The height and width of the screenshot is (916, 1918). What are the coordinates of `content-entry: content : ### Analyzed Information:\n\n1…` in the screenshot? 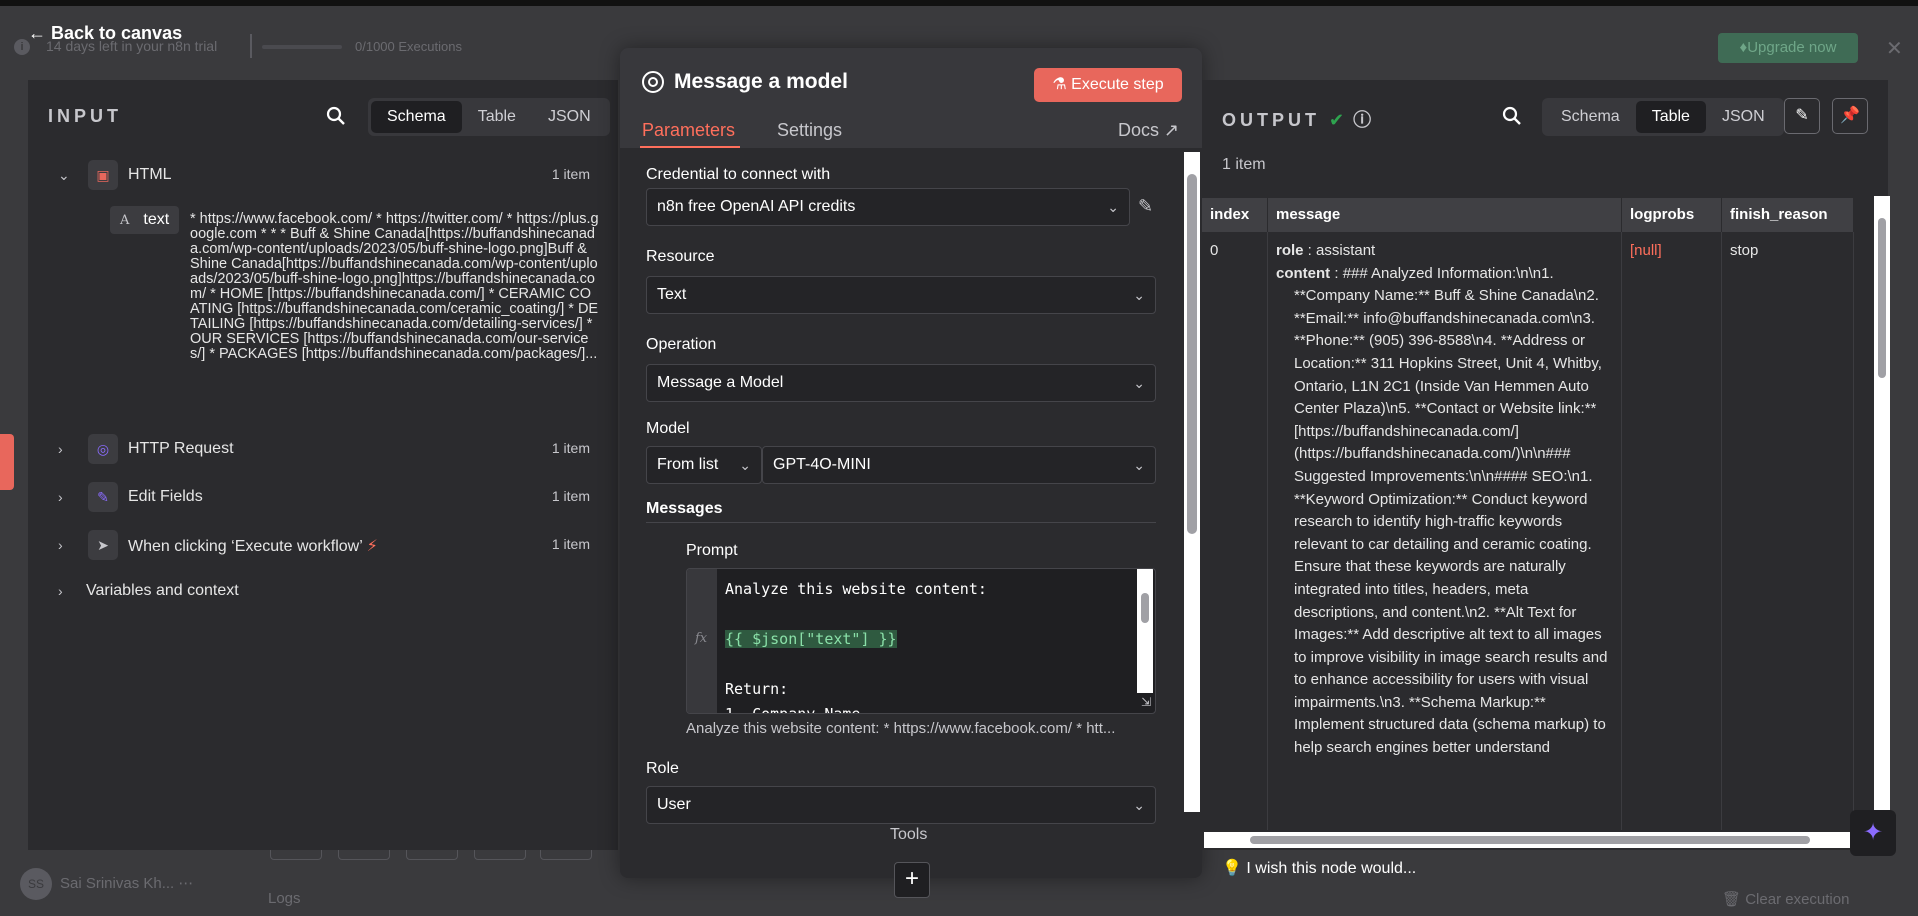 It's located at (1442, 510).